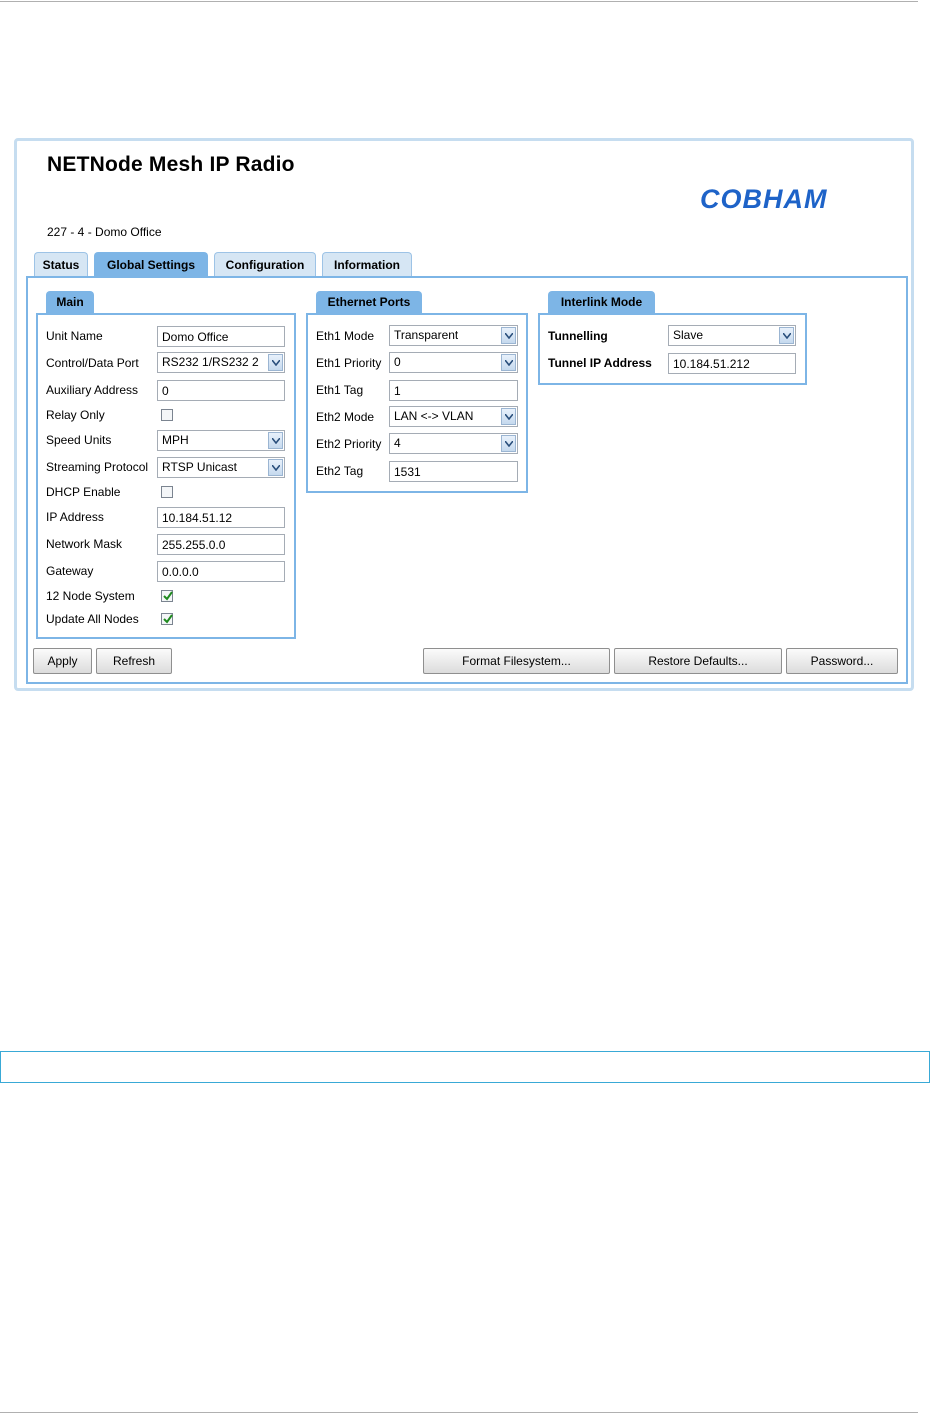  I want to click on control-port-value: RS232 1/RS232 2, so click(210, 362).